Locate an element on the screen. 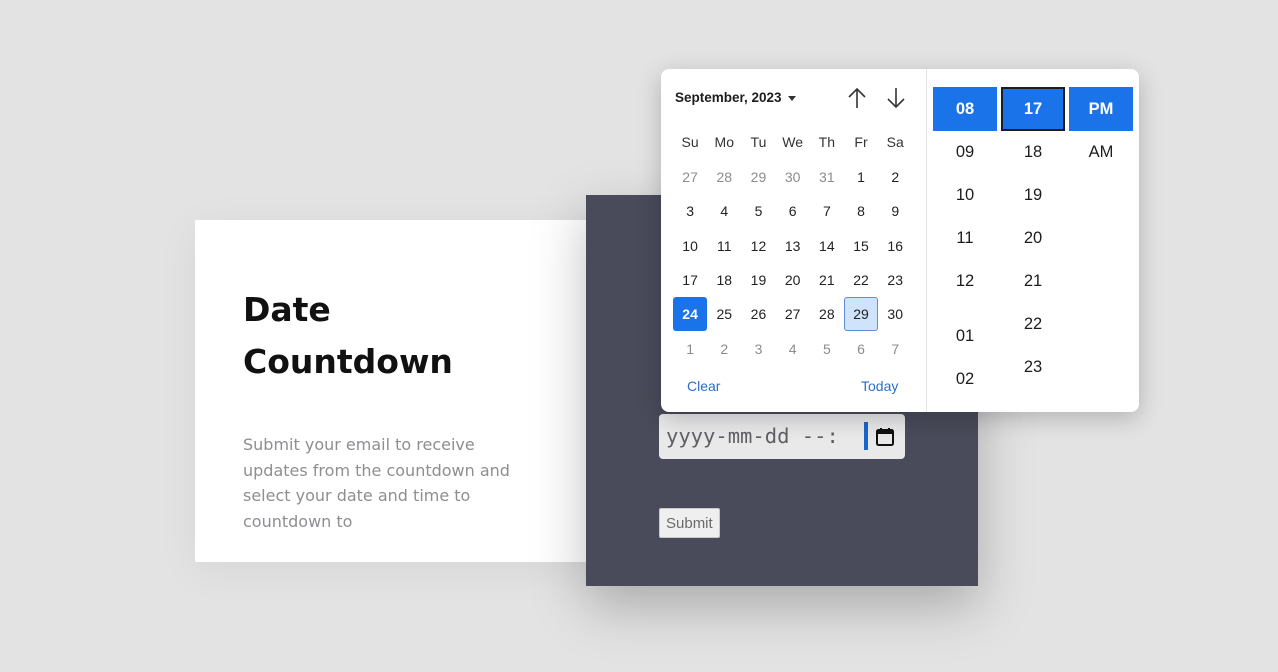  hour-option: 10 is located at coordinates (965, 195).